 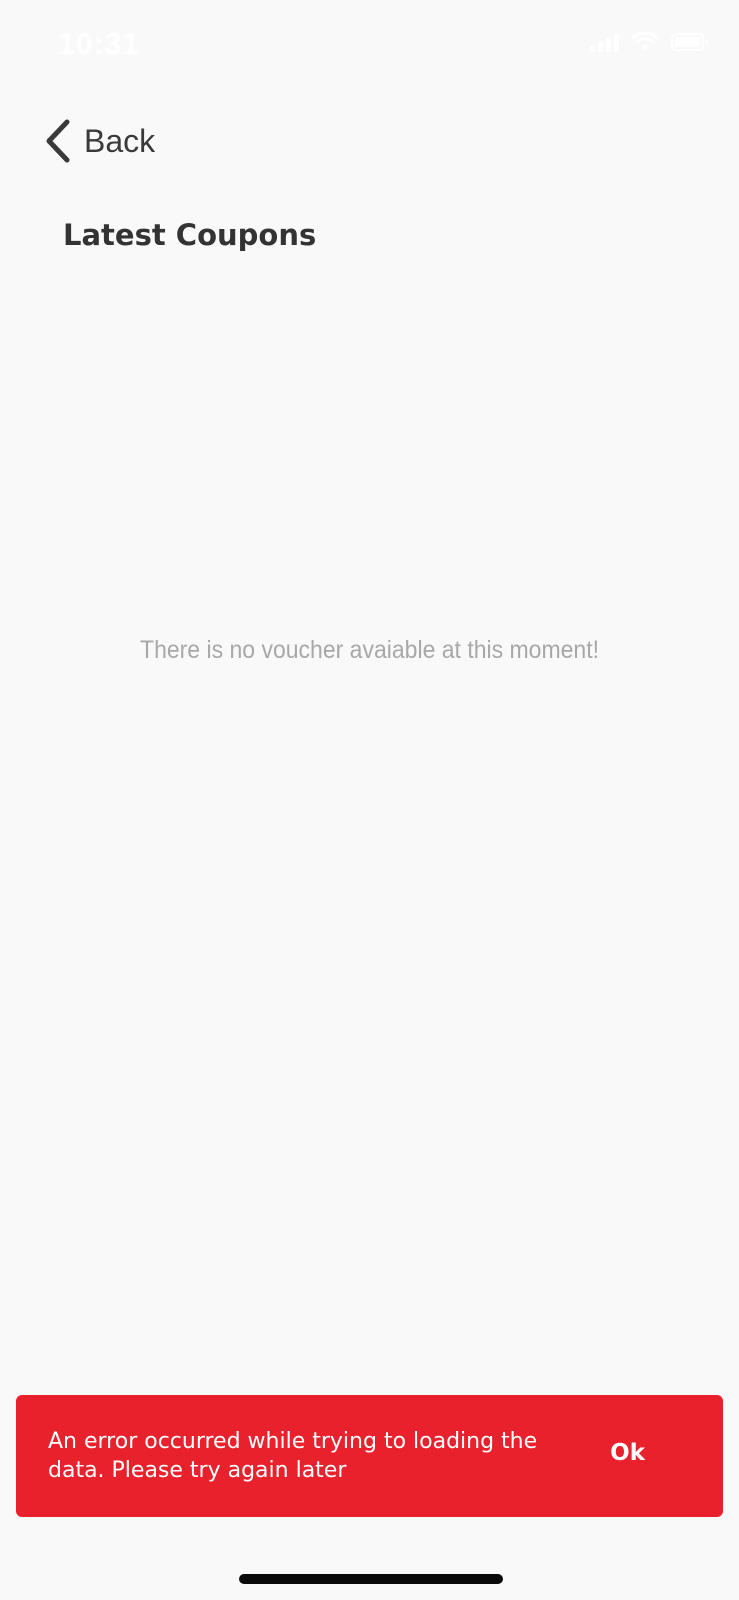 I want to click on home-indicator, so click(x=371, y=1579).